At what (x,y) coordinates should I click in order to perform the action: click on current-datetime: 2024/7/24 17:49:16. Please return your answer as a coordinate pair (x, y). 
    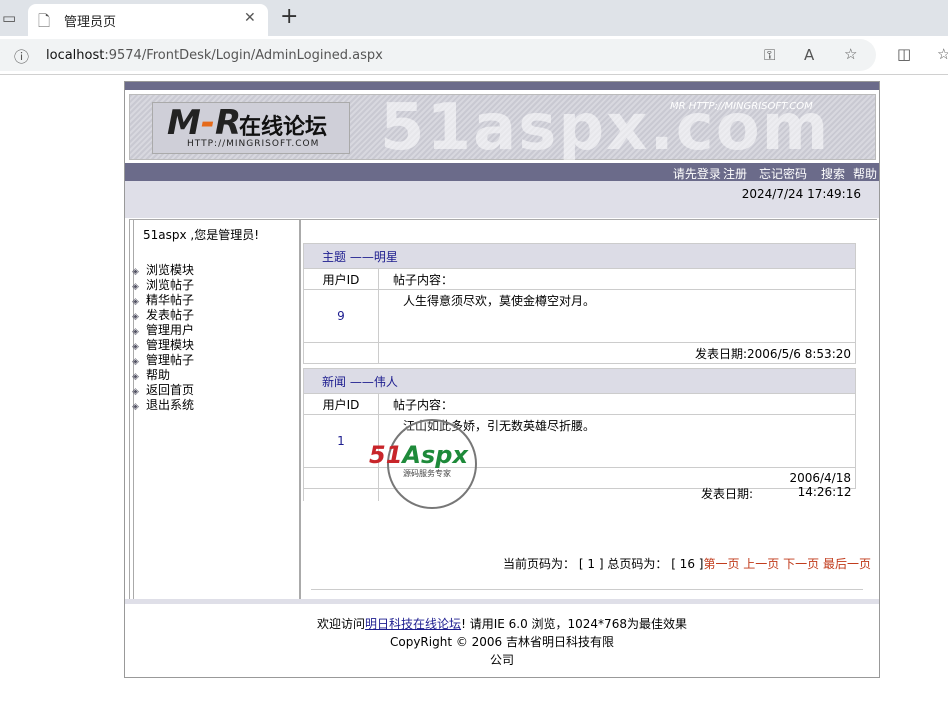
    Looking at the image, I should click on (801, 194).